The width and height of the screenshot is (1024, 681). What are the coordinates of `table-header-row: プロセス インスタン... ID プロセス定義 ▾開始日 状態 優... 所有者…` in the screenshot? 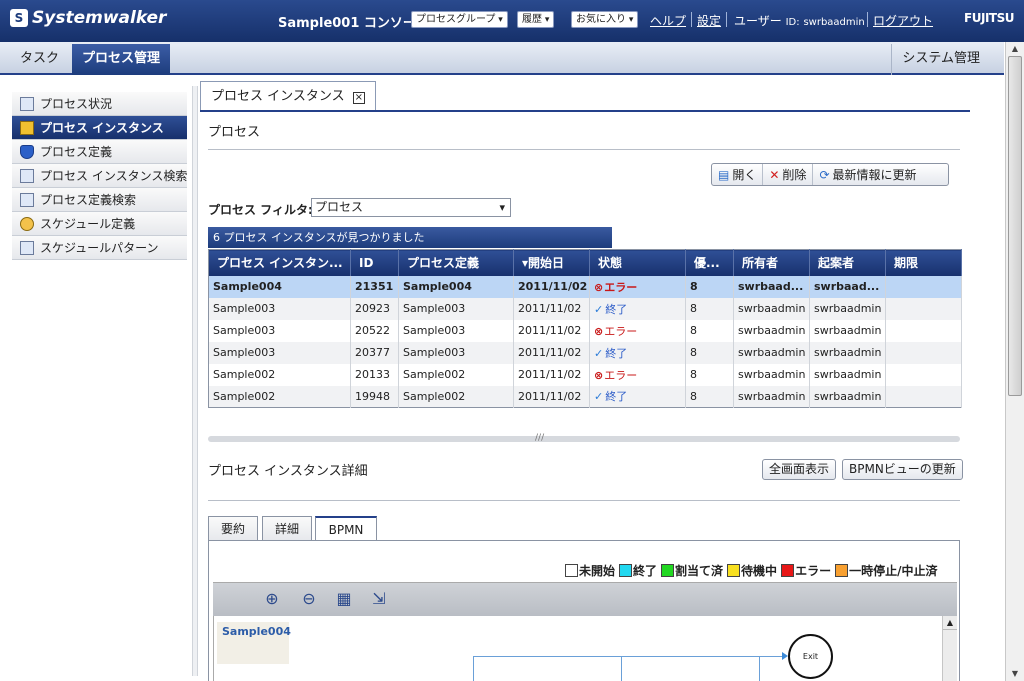 It's located at (585, 262).